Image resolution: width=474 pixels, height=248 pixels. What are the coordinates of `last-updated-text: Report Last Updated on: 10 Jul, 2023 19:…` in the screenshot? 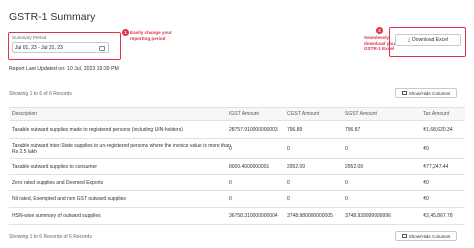 It's located at (64, 69).